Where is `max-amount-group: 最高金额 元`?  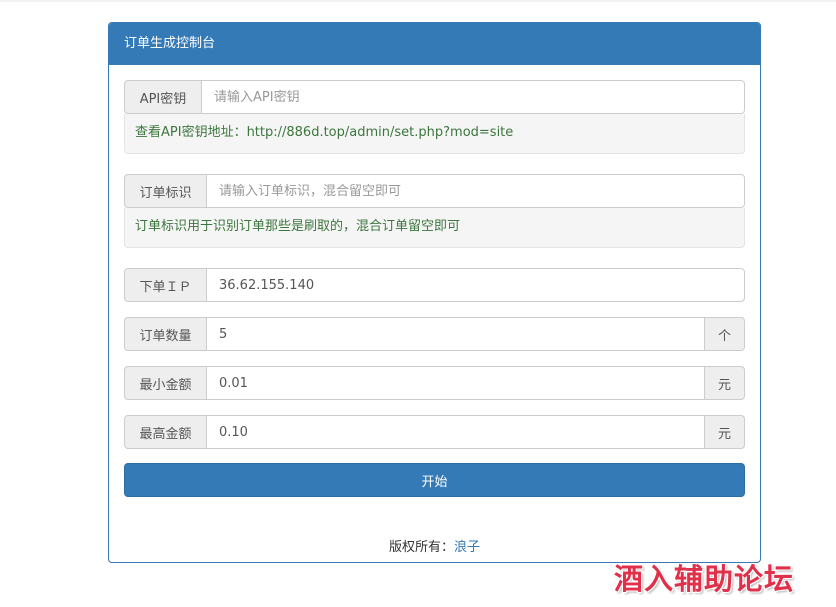 max-amount-group: 最高金额 元 is located at coordinates (434, 432).